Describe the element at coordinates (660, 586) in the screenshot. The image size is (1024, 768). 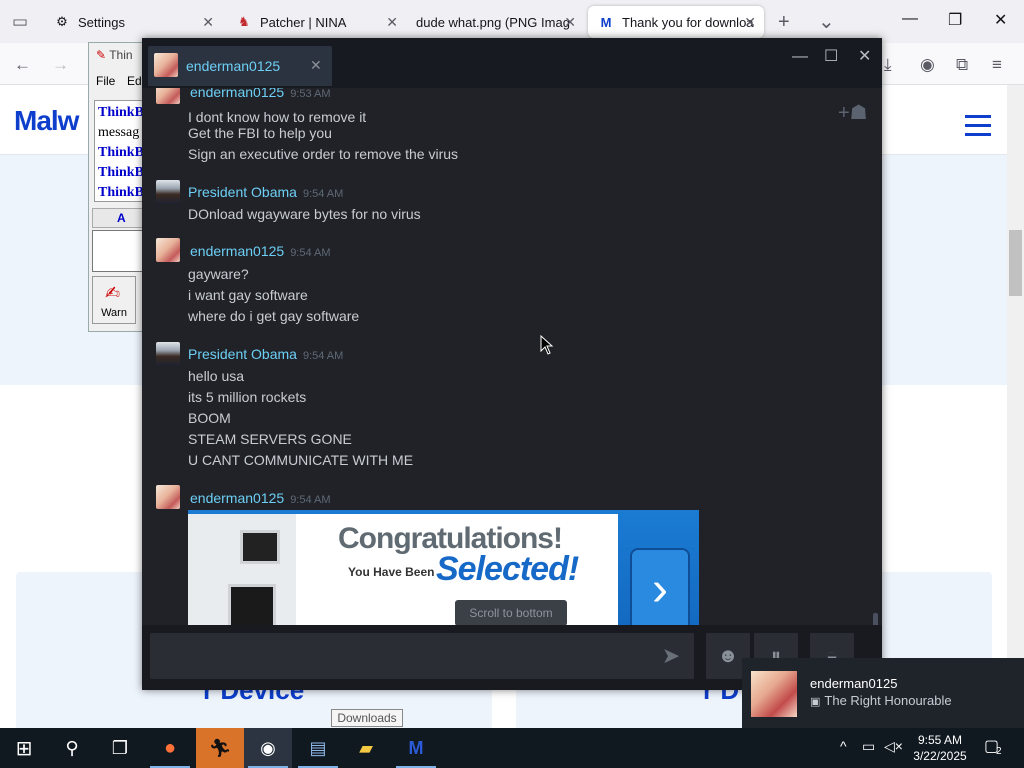
I see `promo-arrow-button: ›` at that location.